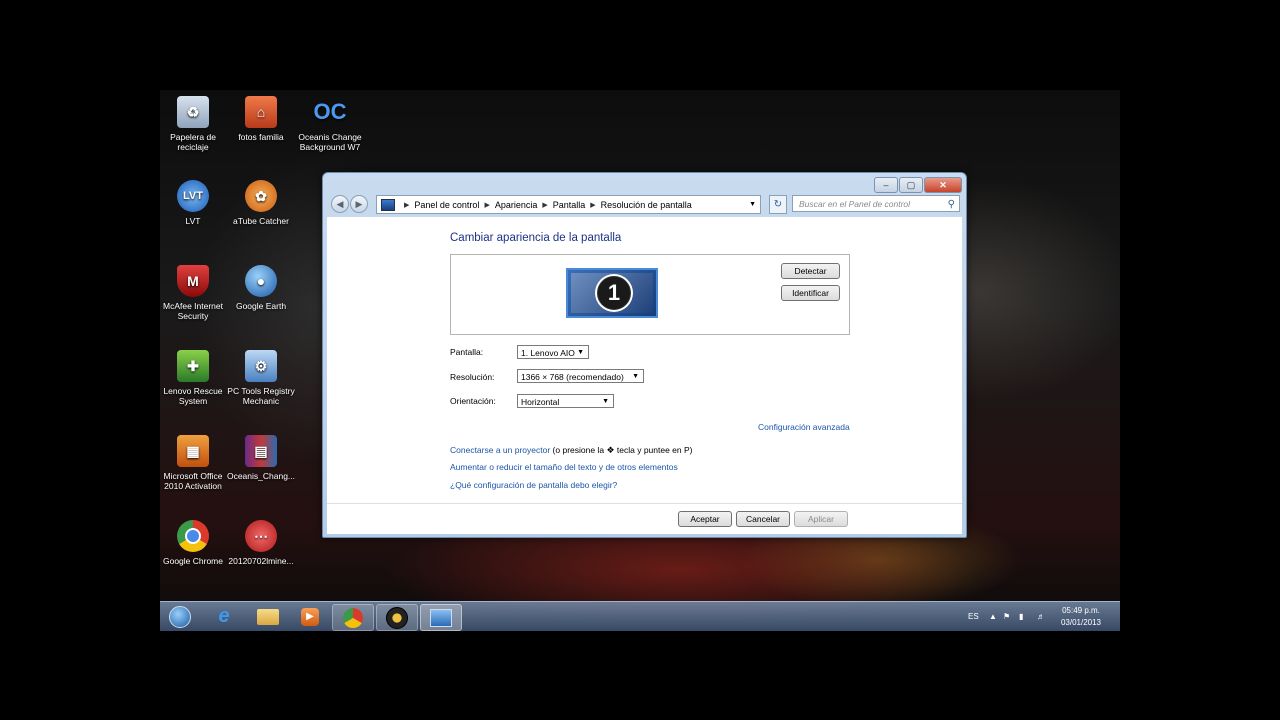 This screenshot has width=1280, height=720. I want to click on taskbar-internet-explorer: e, so click(224, 616).